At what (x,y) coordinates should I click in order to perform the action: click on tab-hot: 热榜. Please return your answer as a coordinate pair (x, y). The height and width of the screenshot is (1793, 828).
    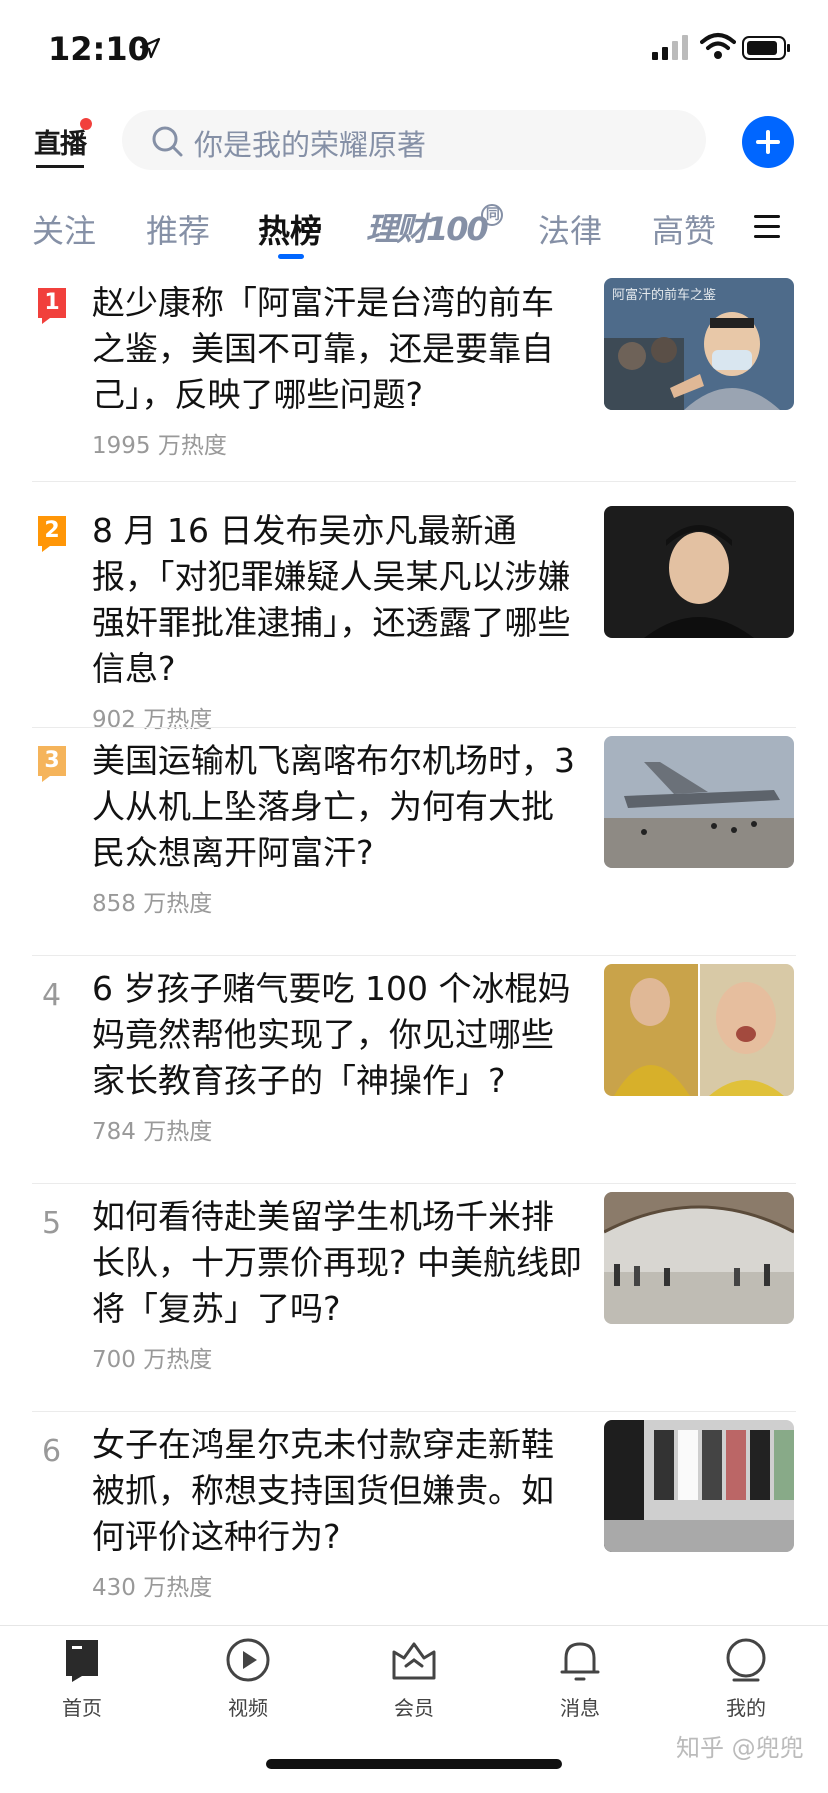
    Looking at the image, I should click on (290, 229).